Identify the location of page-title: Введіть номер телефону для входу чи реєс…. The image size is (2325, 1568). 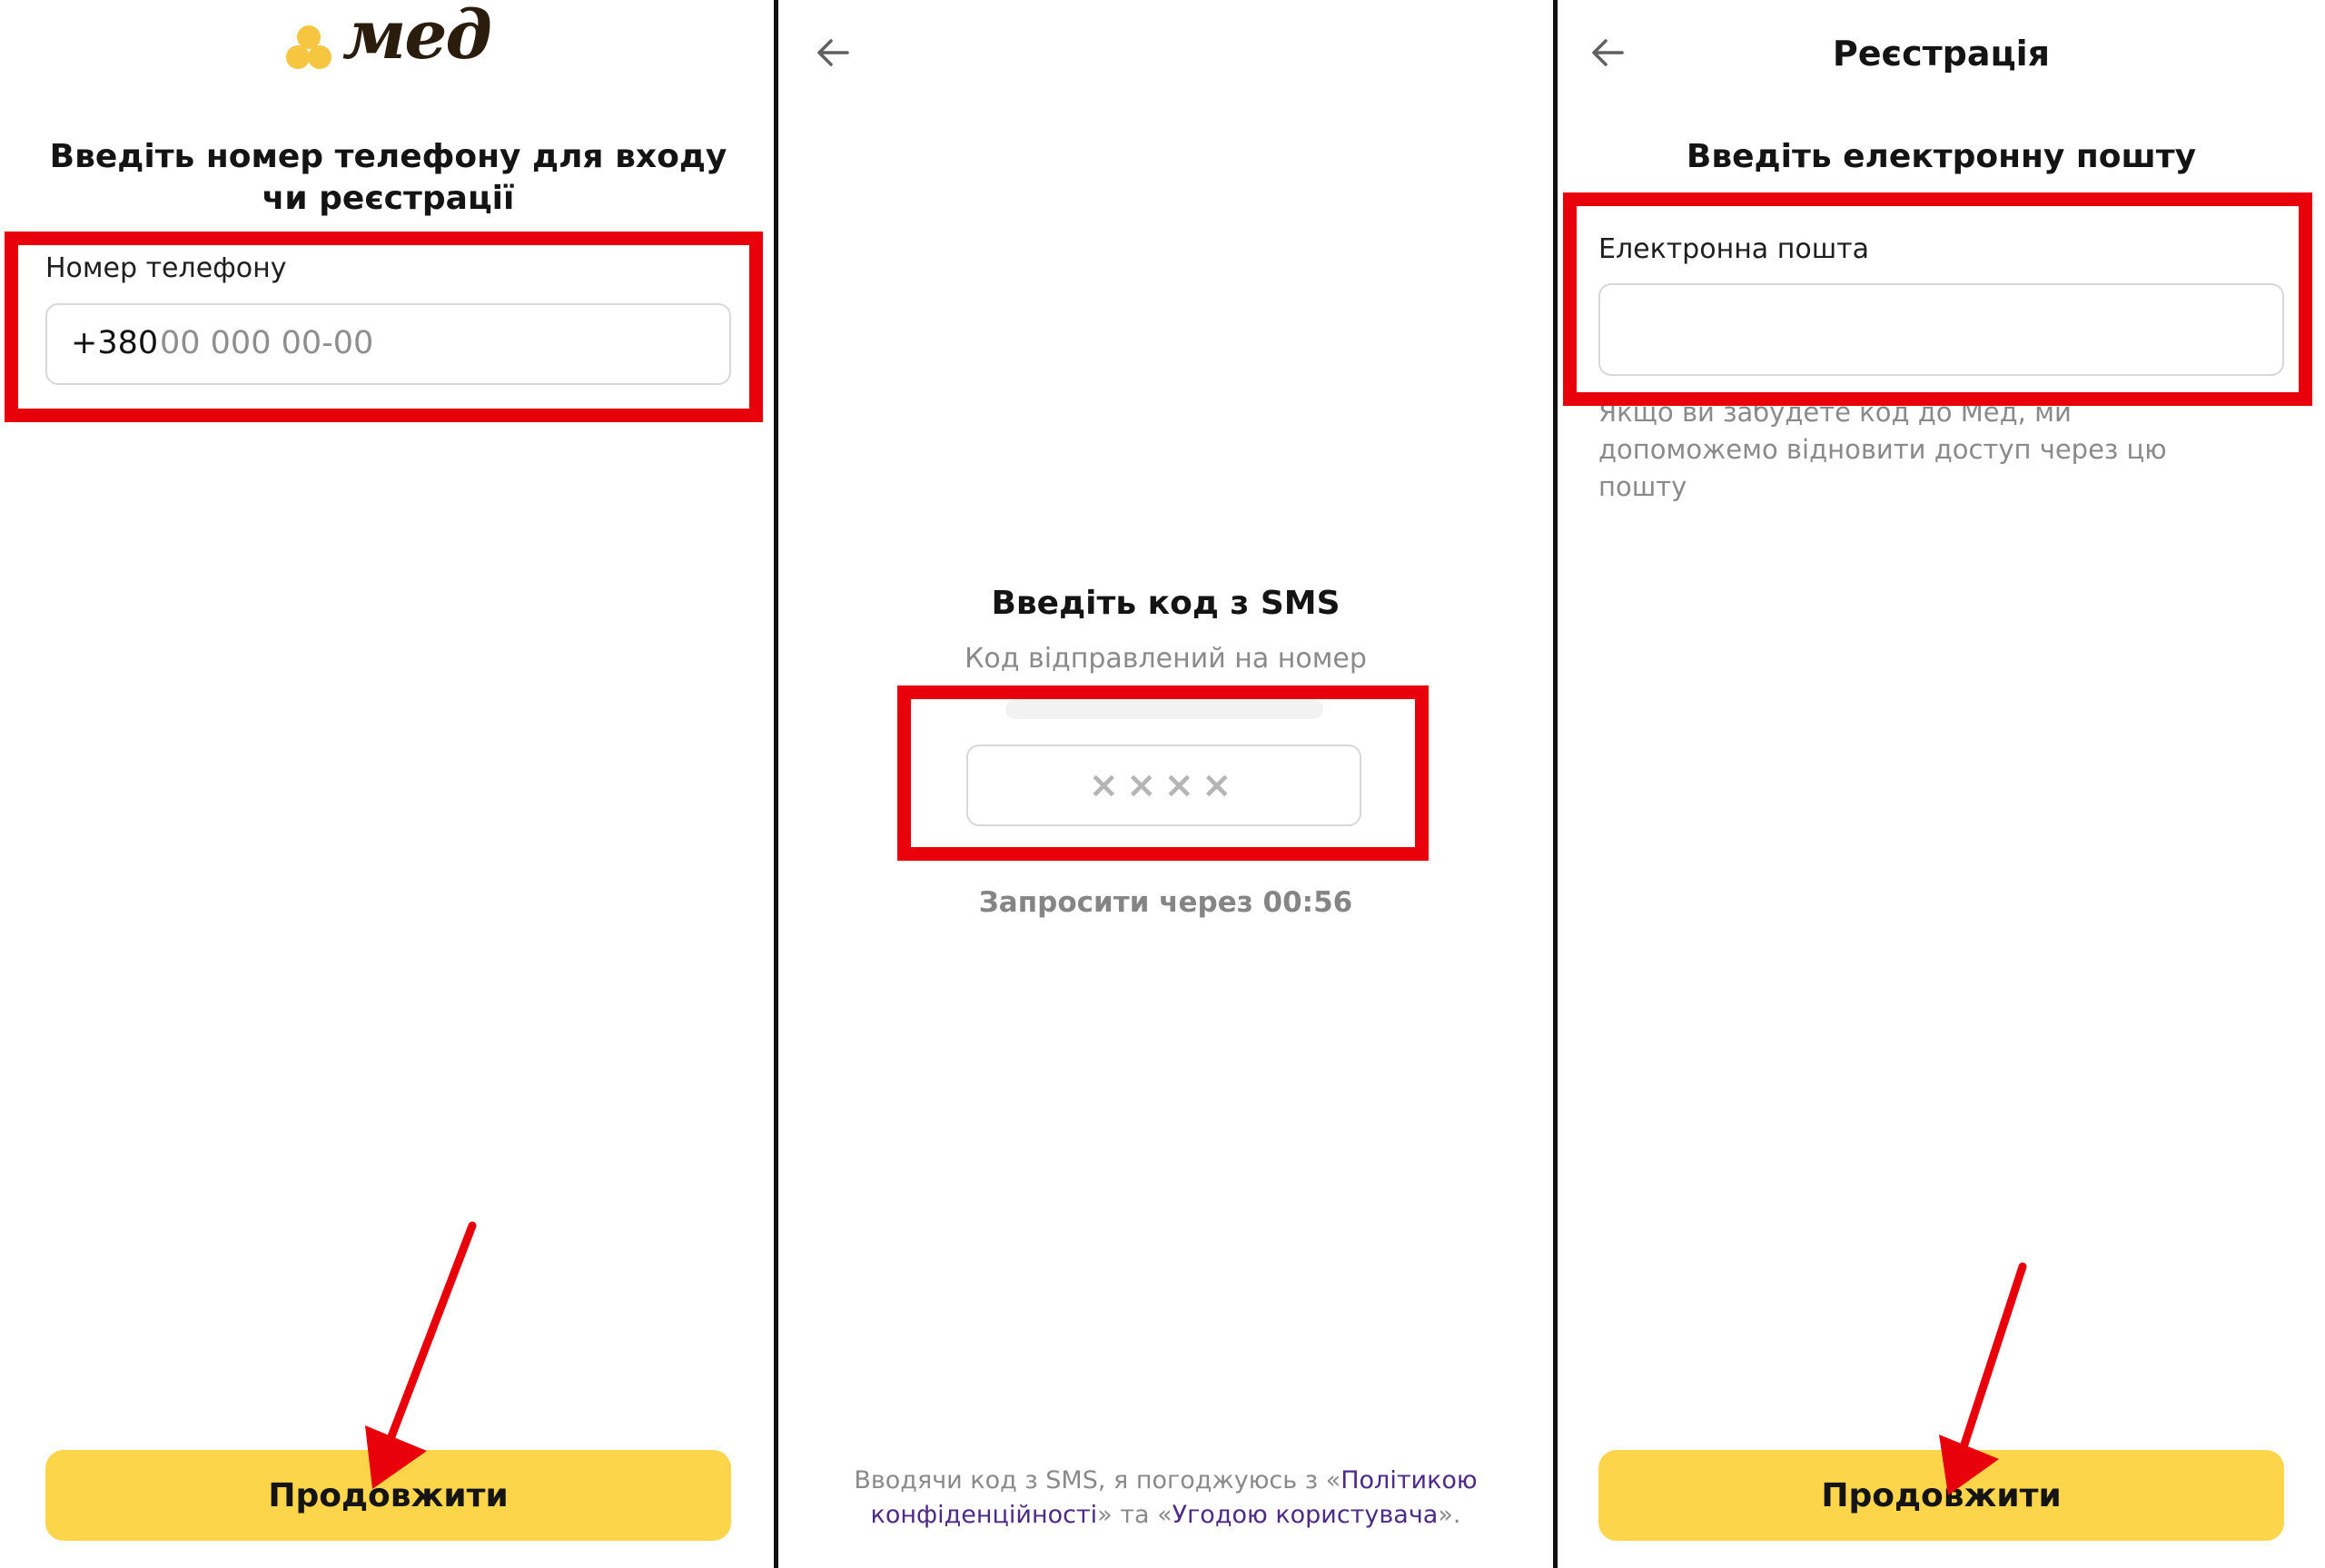
(388, 178).